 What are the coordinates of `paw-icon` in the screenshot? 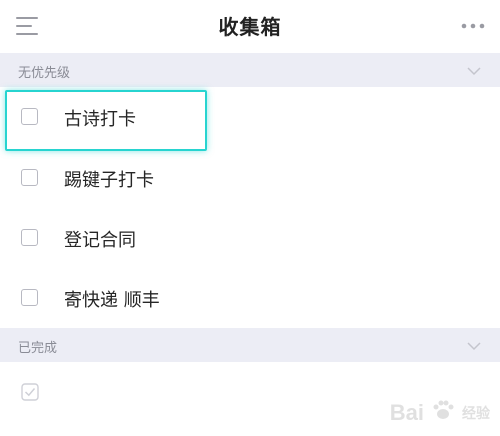 It's located at (443, 413).